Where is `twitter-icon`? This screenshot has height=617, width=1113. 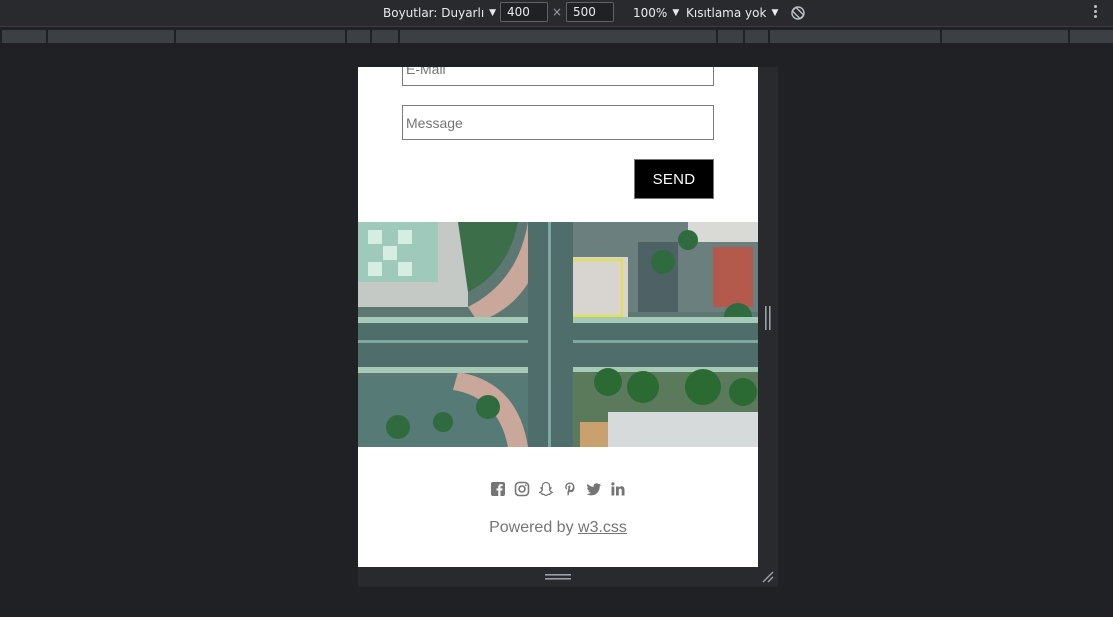
twitter-icon is located at coordinates (594, 489).